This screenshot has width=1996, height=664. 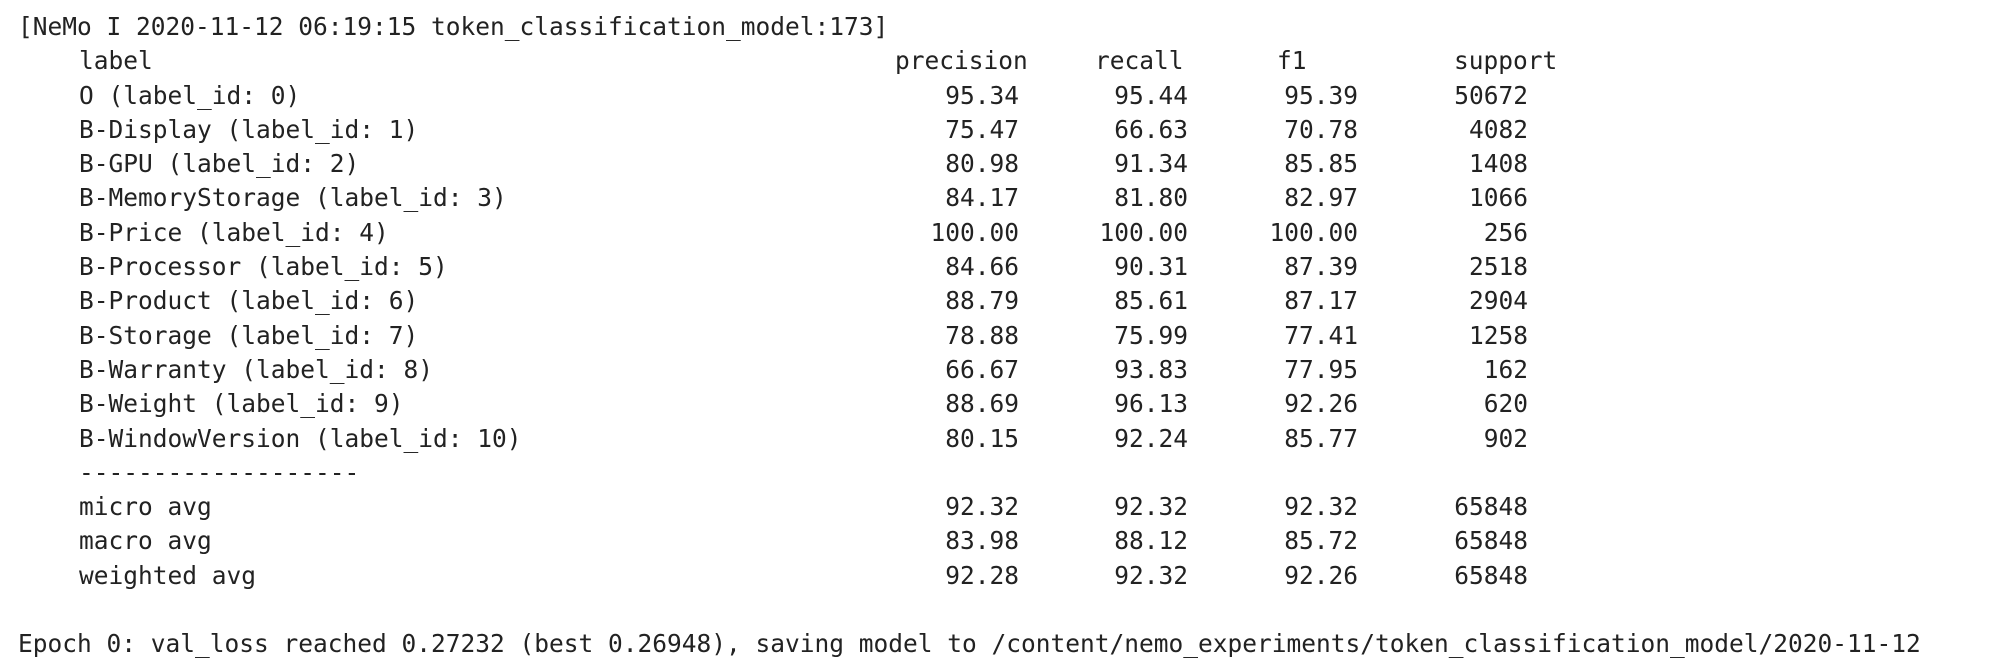 What do you see at coordinates (982, 267) in the screenshot?
I see `precision-value: 84.66` at bounding box center [982, 267].